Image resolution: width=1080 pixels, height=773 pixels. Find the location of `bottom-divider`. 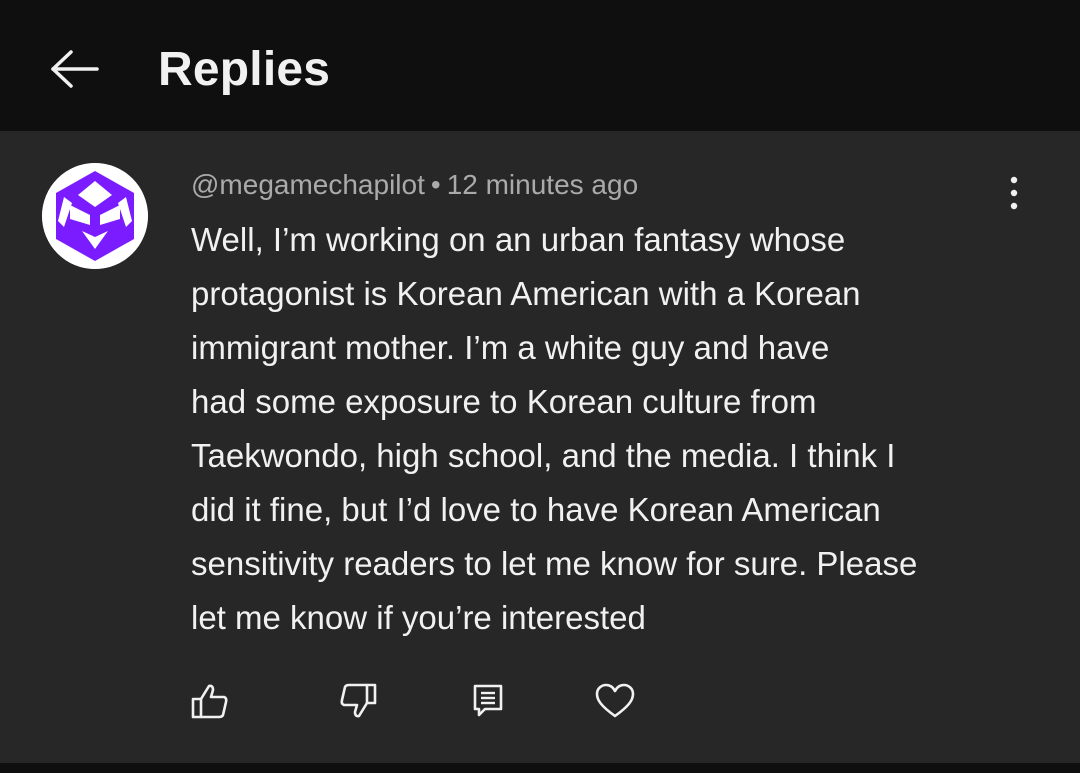

bottom-divider is located at coordinates (540, 768).